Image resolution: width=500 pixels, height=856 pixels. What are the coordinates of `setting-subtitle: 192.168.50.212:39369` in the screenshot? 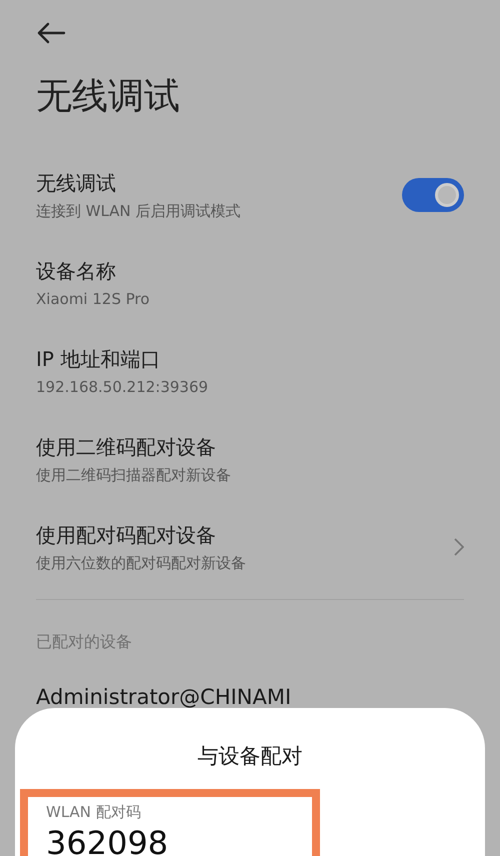 It's located at (122, 387).